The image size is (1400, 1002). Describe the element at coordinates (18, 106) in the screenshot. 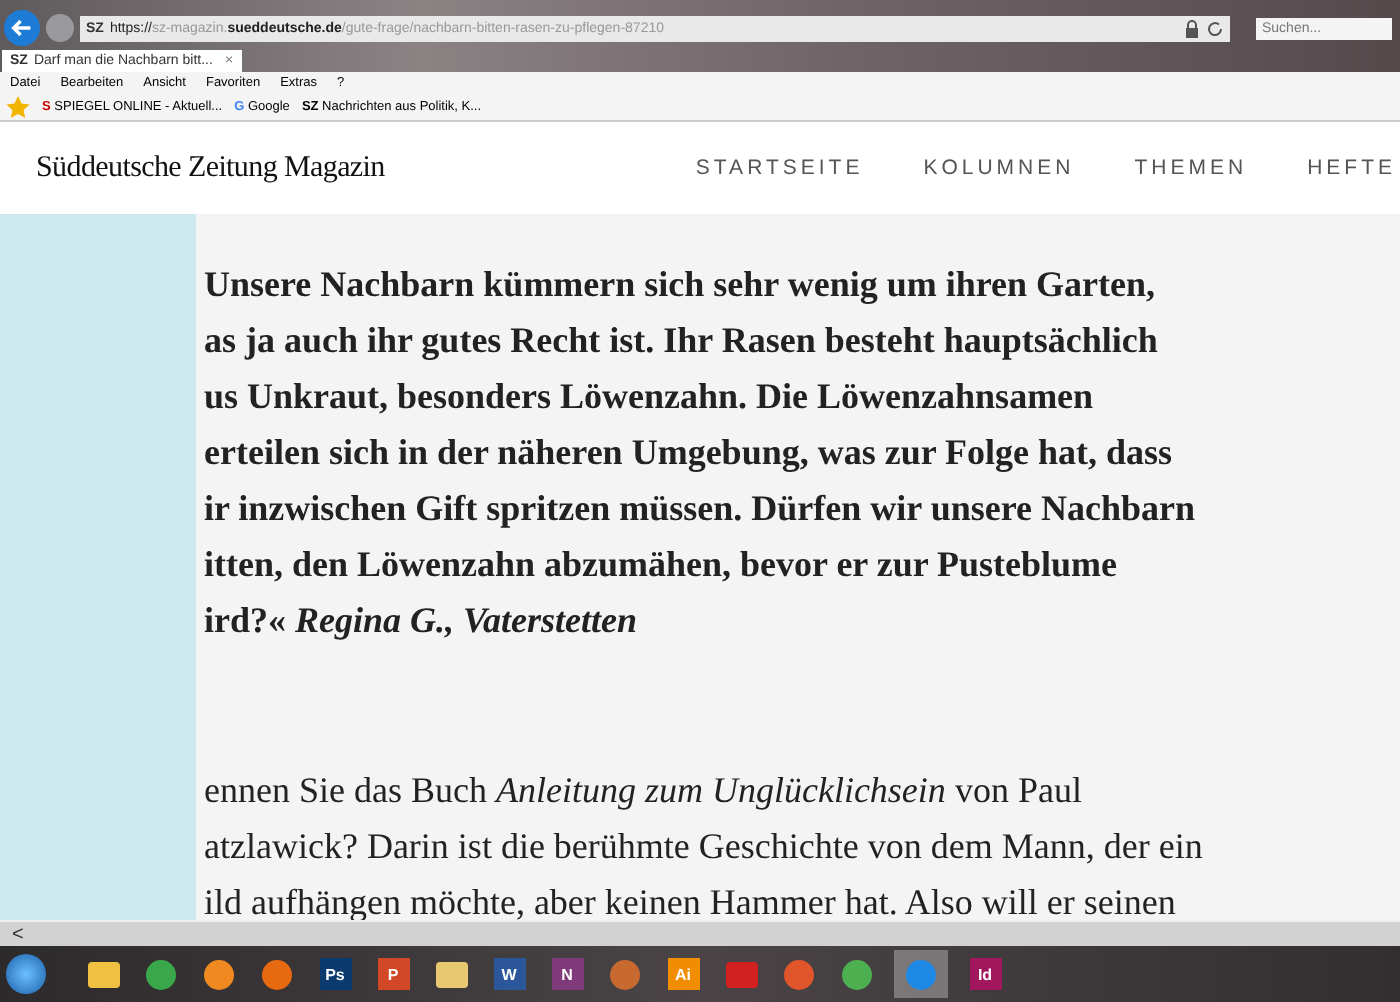

I see `star-icon` at that location.